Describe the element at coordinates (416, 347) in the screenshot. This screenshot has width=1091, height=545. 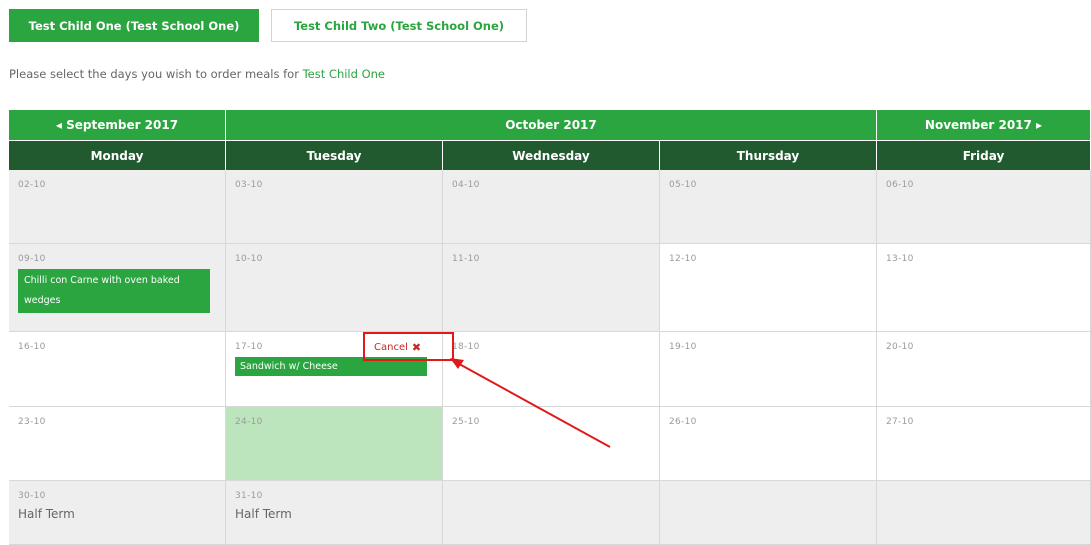
I see `close-icon: ✖` at that location.